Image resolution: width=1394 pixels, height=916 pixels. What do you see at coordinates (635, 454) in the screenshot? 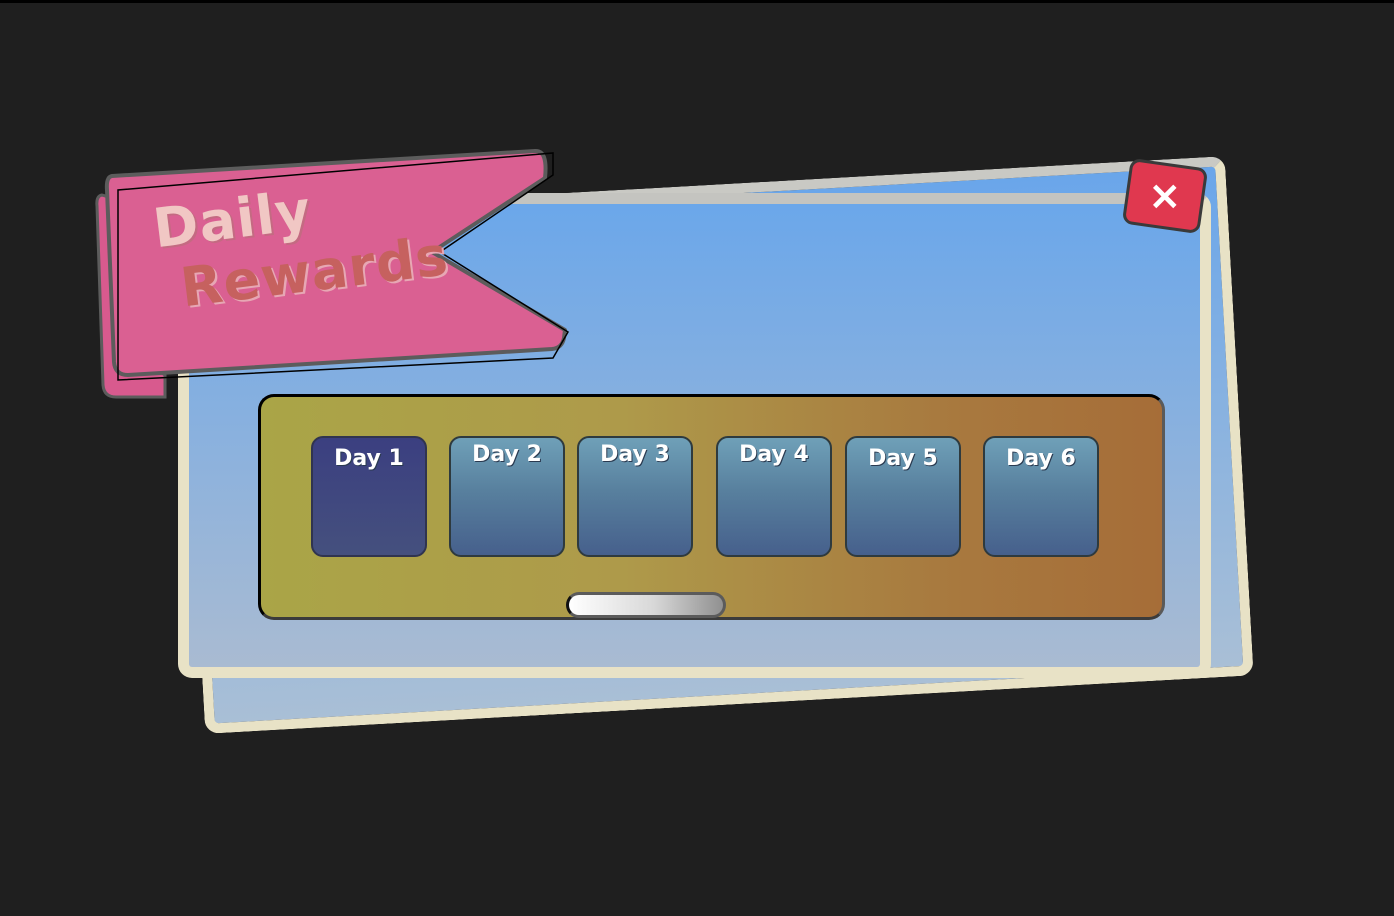
I see `day-label: Day 3` at bounding box center [635, 454].